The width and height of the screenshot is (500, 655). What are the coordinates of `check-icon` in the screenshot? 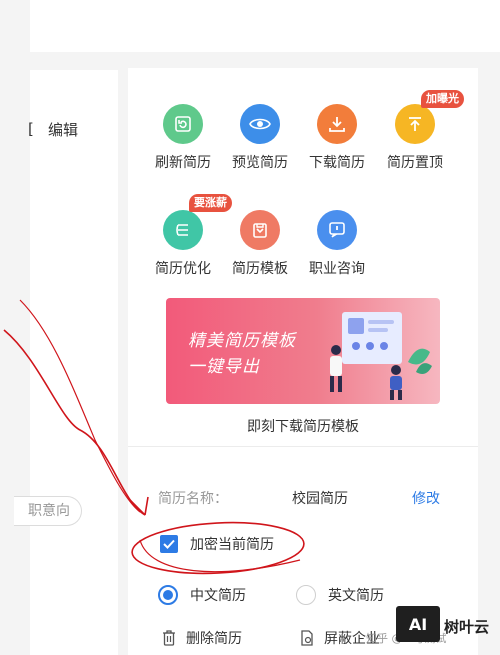 It's located at (169, 544).